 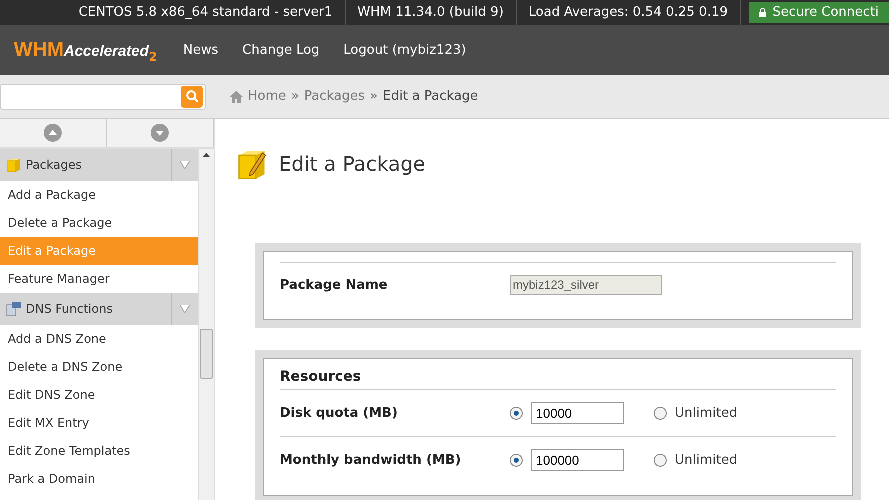 What do you see at coordinates (99, 165) in the screenshot?
I see `sidebar-group-header: Packages` at bounding box center [99, 165].